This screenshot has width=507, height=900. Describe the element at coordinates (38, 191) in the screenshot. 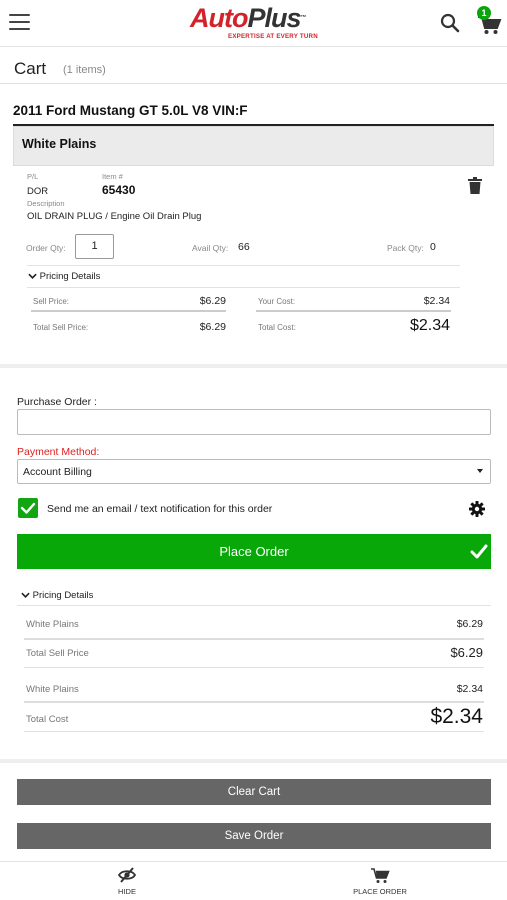

I see `pl-value: DOR` at that location.